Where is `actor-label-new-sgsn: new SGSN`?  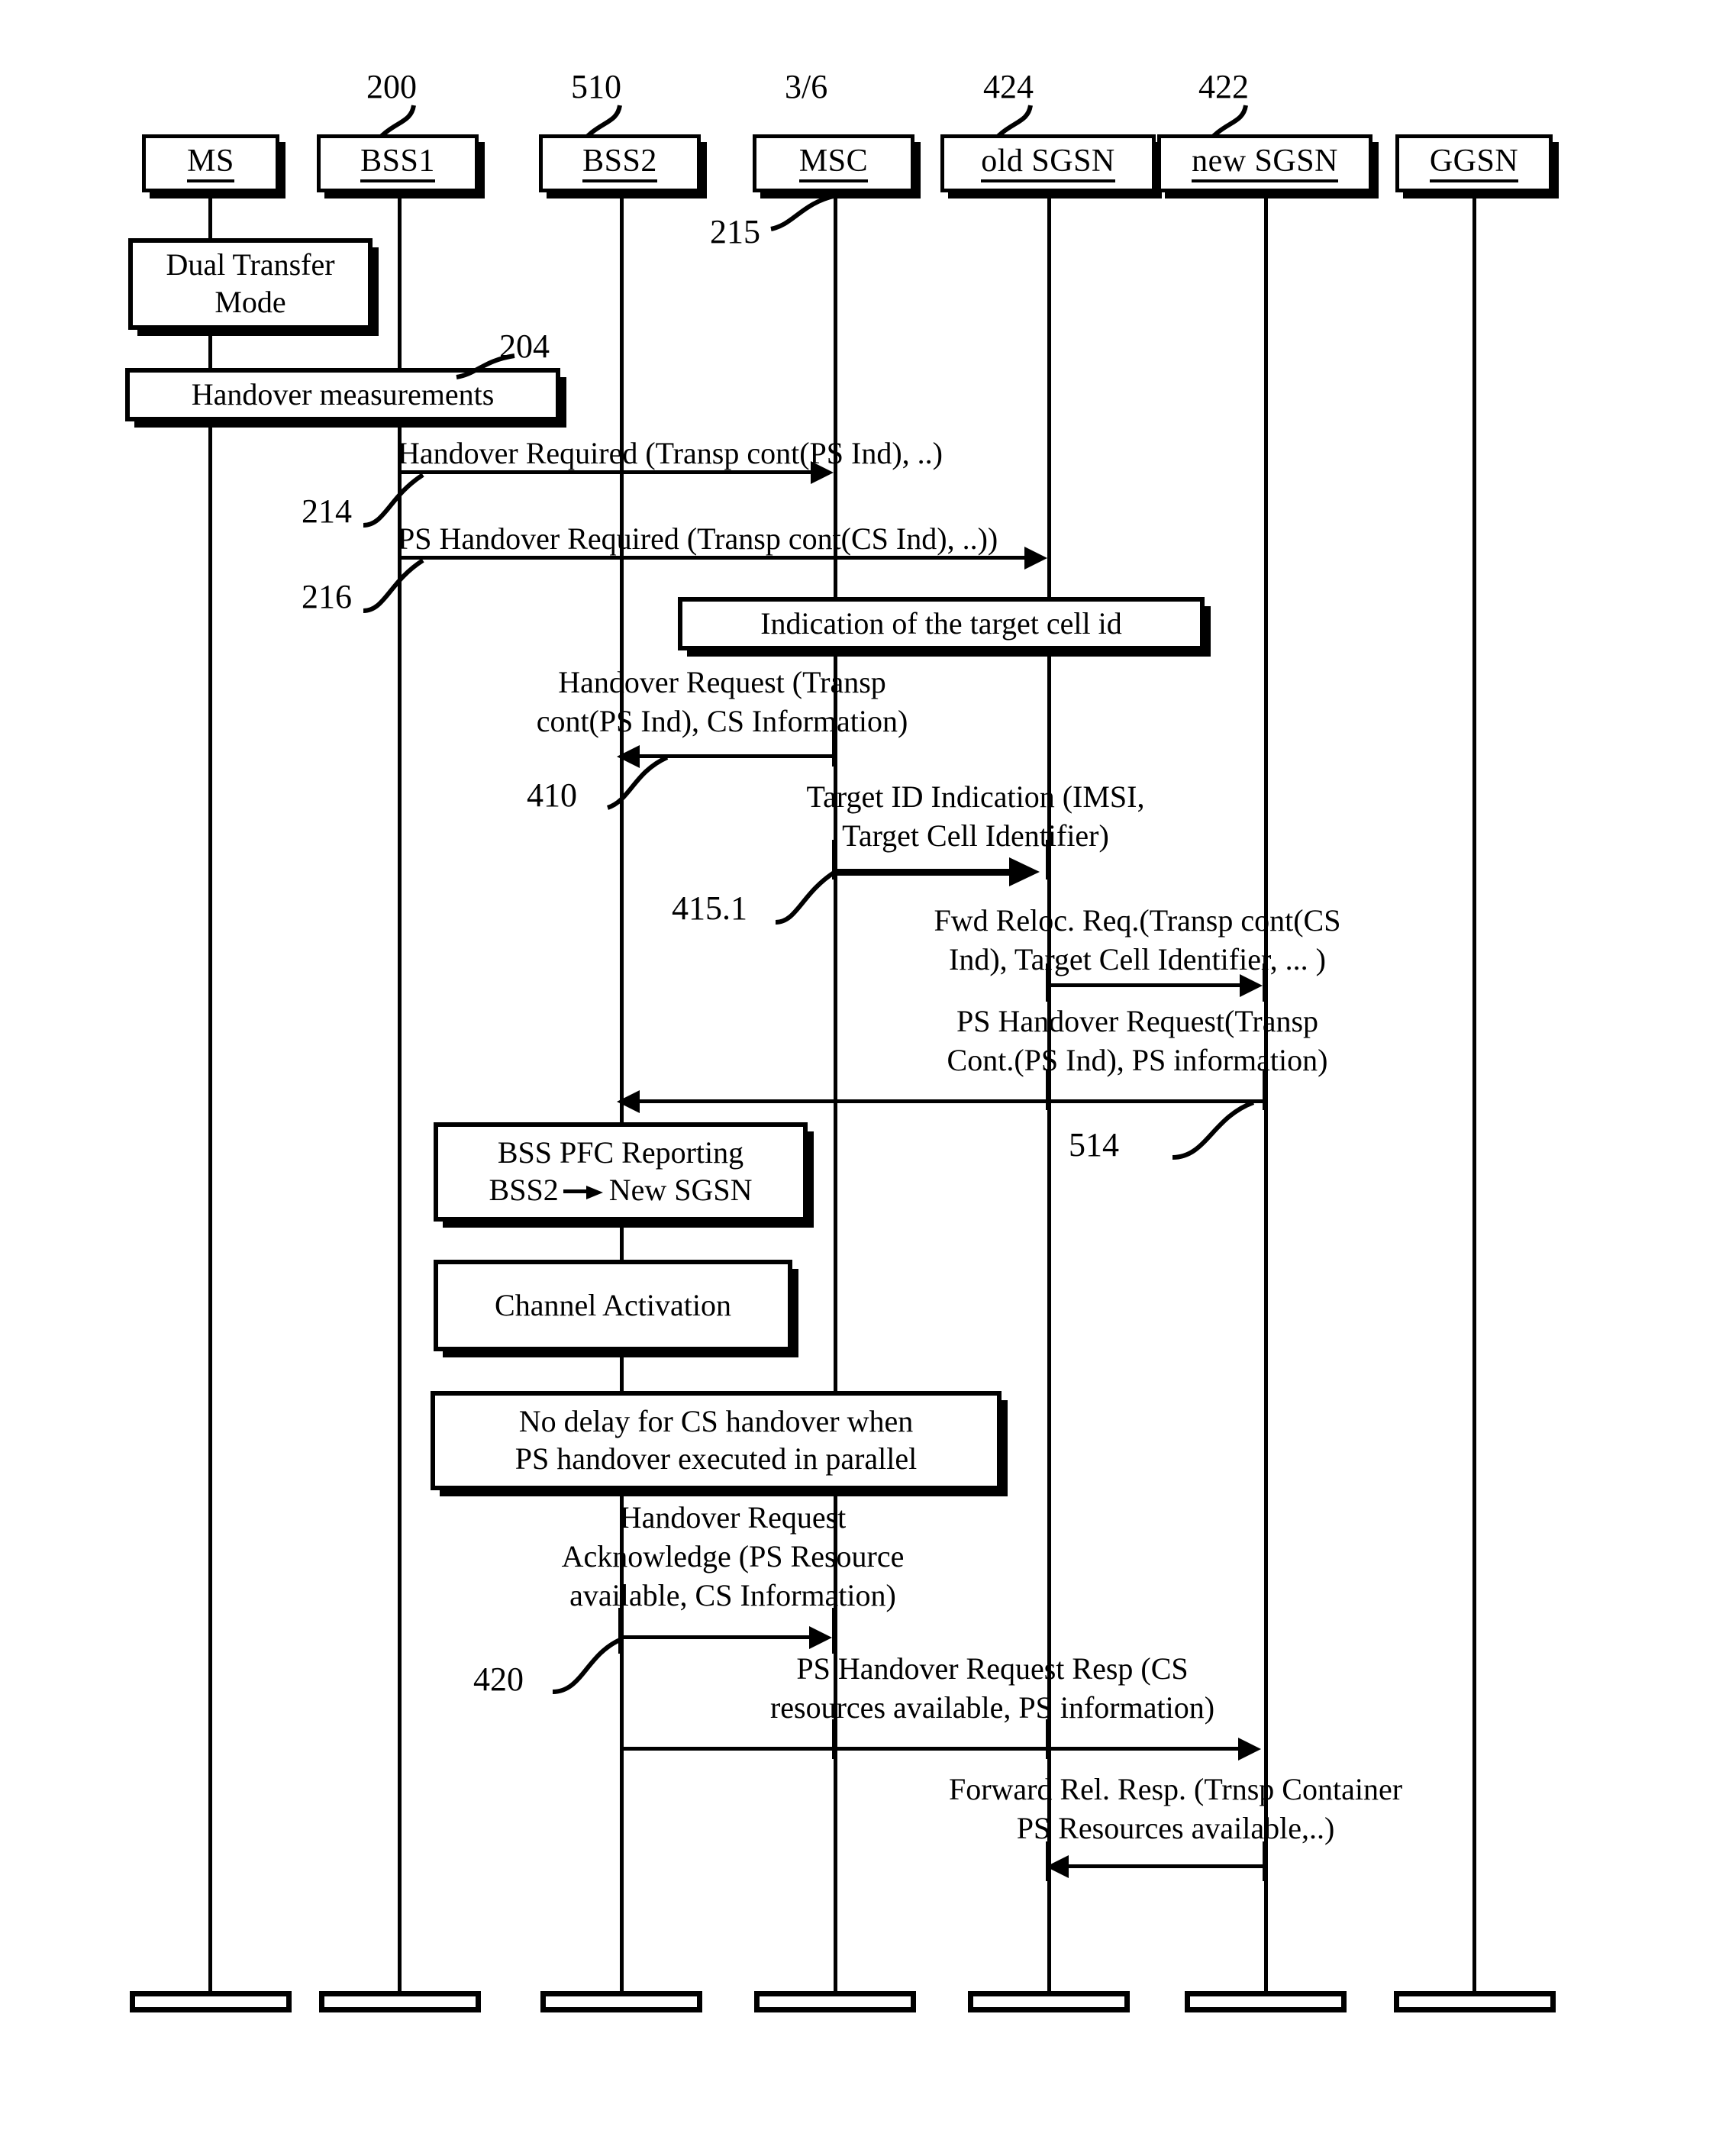 actor-label-new-sgsn: new SGSN is located at coordinates (1265, 163).